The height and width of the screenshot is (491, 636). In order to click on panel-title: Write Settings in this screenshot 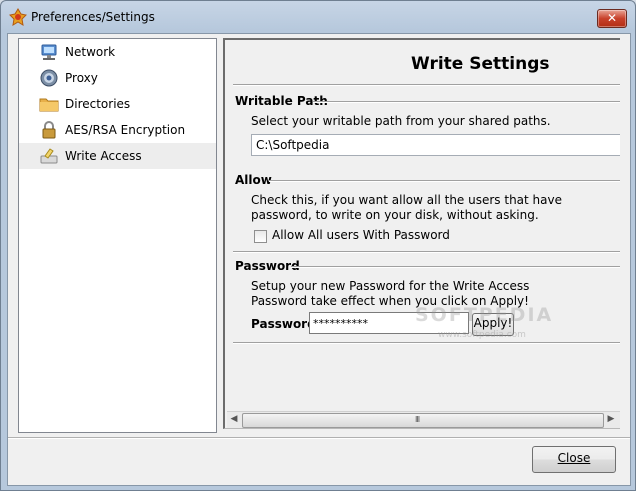, I will do `click(480, 64)`.